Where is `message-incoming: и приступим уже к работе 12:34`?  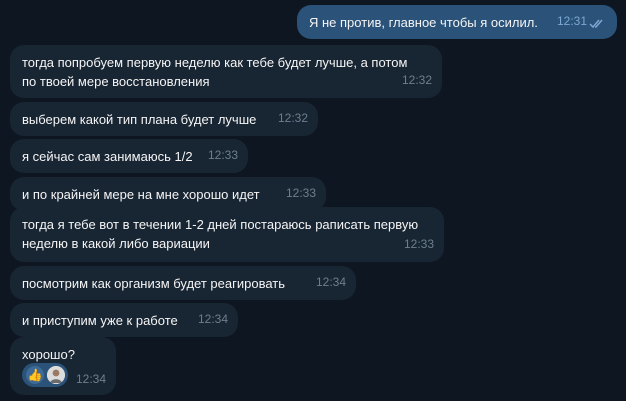
message-incoming: и приступим уже к работе 12:34 is located at coordinates (124, 320).